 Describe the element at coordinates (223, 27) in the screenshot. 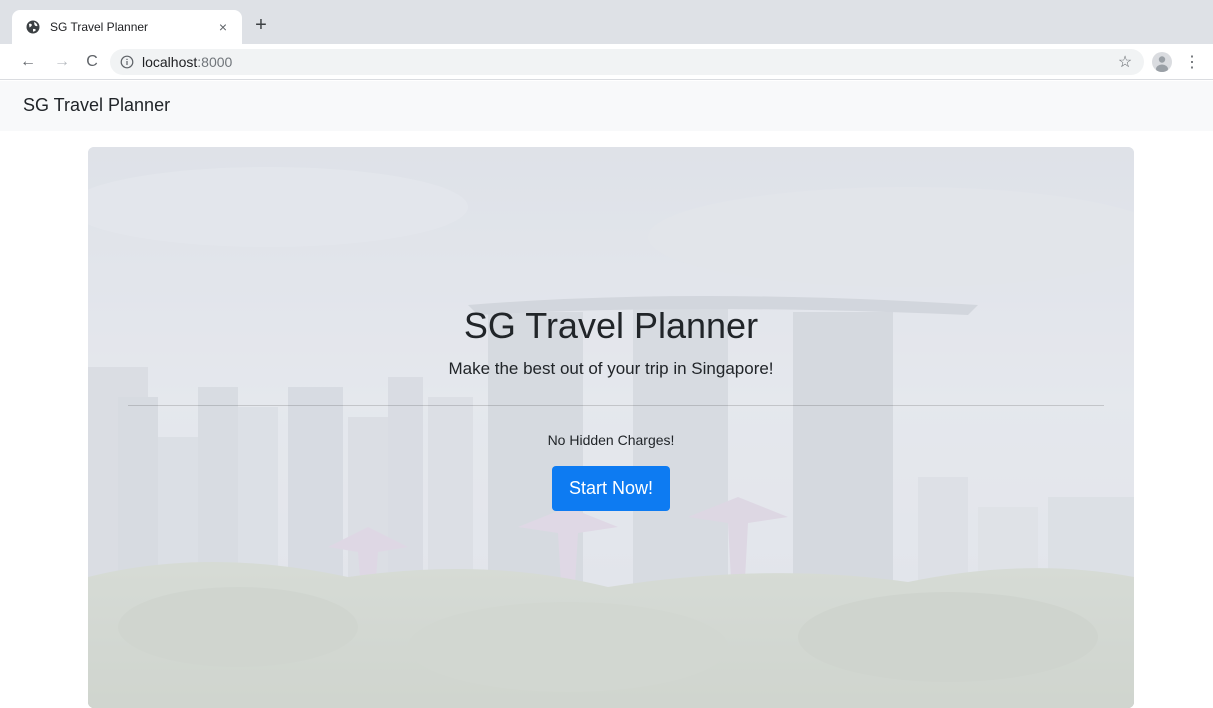

I see `close-tab-icon: ×` at that location.